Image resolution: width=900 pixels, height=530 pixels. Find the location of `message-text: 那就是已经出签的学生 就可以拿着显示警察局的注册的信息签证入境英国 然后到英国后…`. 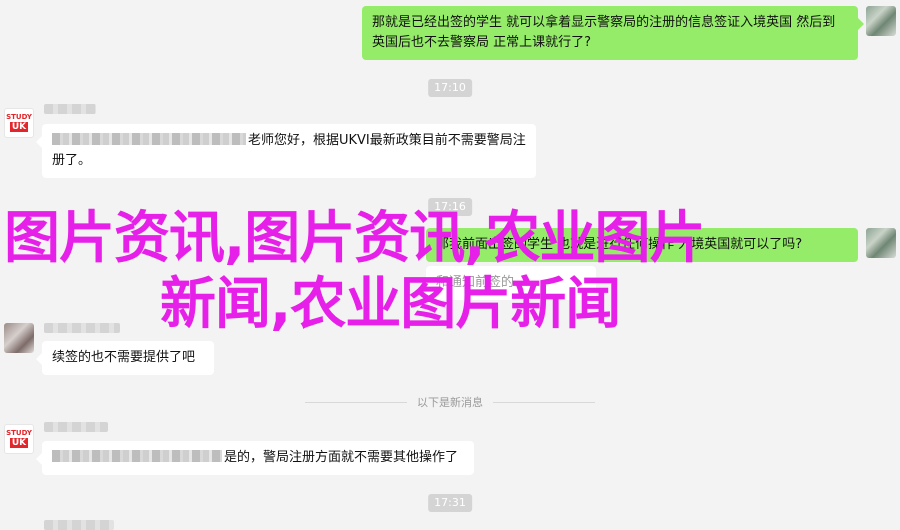

message-text: 那就是已经出签的学生 就可以拿着显示警察局的注册的信息签证入境英国 然后到英国后… is located at coordinates (604, 32).